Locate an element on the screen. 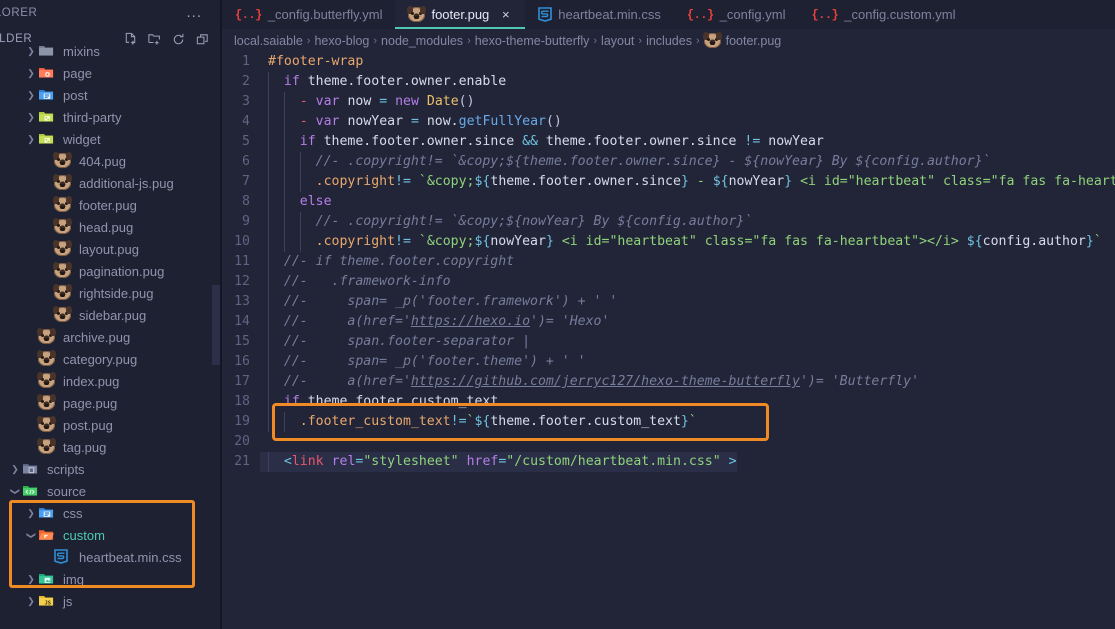 This screenshot has height=629, width=1115. code-line: 11 //- if theme.footer.copyright is located at coordinates (668, 262).